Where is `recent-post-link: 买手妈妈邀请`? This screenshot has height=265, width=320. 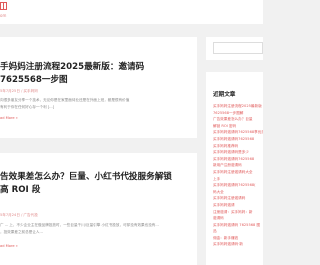
recent-post-link: 买手妈妈邀请 is located at coordinates (238, 205).